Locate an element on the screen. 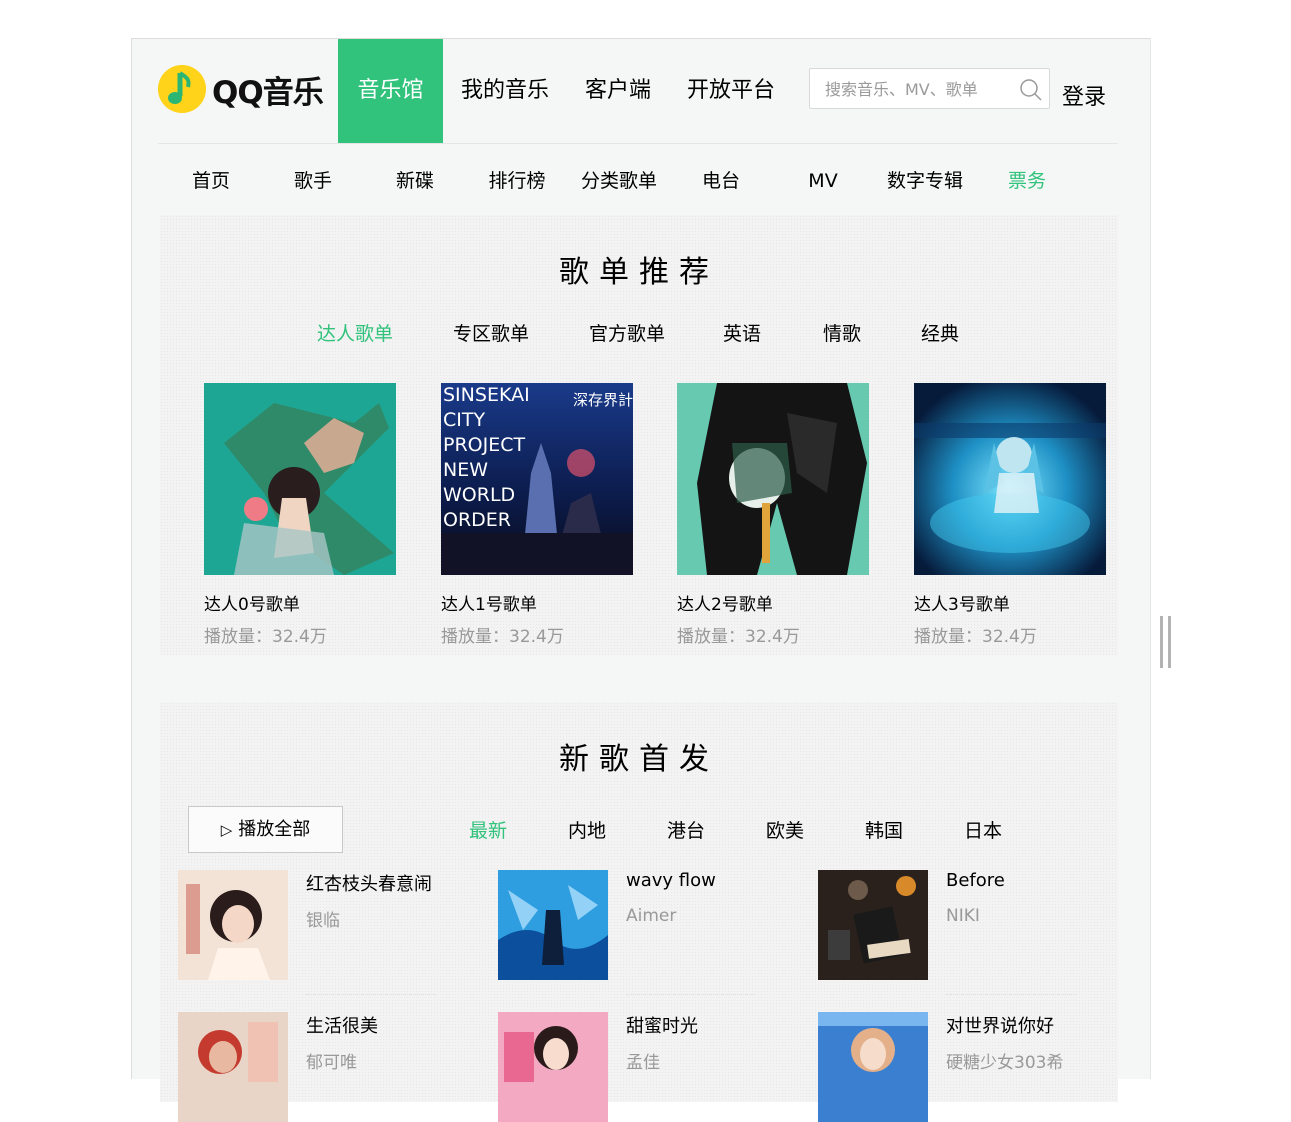 This screenshot has height=1122, width=1291. tab-official-playlists: 官方歌单 is located at coordinates (627, 332).